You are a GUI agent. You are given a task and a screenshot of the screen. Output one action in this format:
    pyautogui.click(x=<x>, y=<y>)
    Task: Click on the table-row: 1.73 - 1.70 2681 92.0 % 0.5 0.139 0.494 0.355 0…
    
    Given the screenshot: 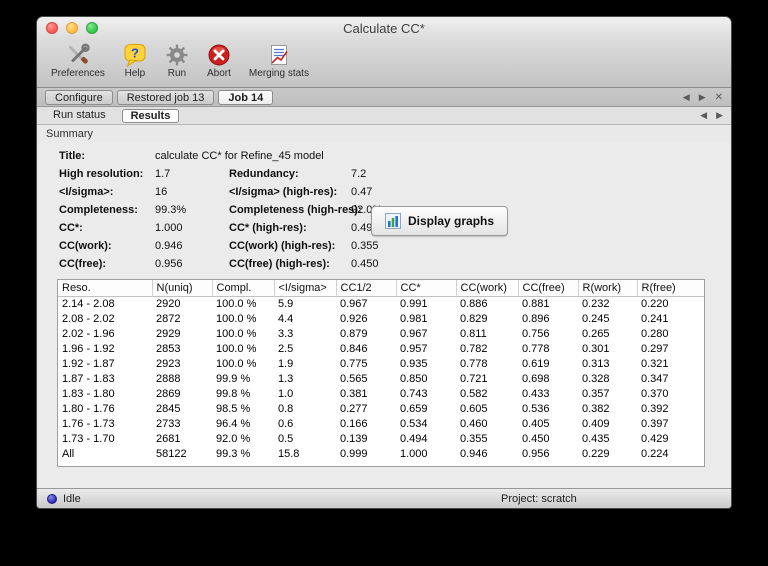 What is the action you would take?
    pyautogui.click(x=381, y=438)
    